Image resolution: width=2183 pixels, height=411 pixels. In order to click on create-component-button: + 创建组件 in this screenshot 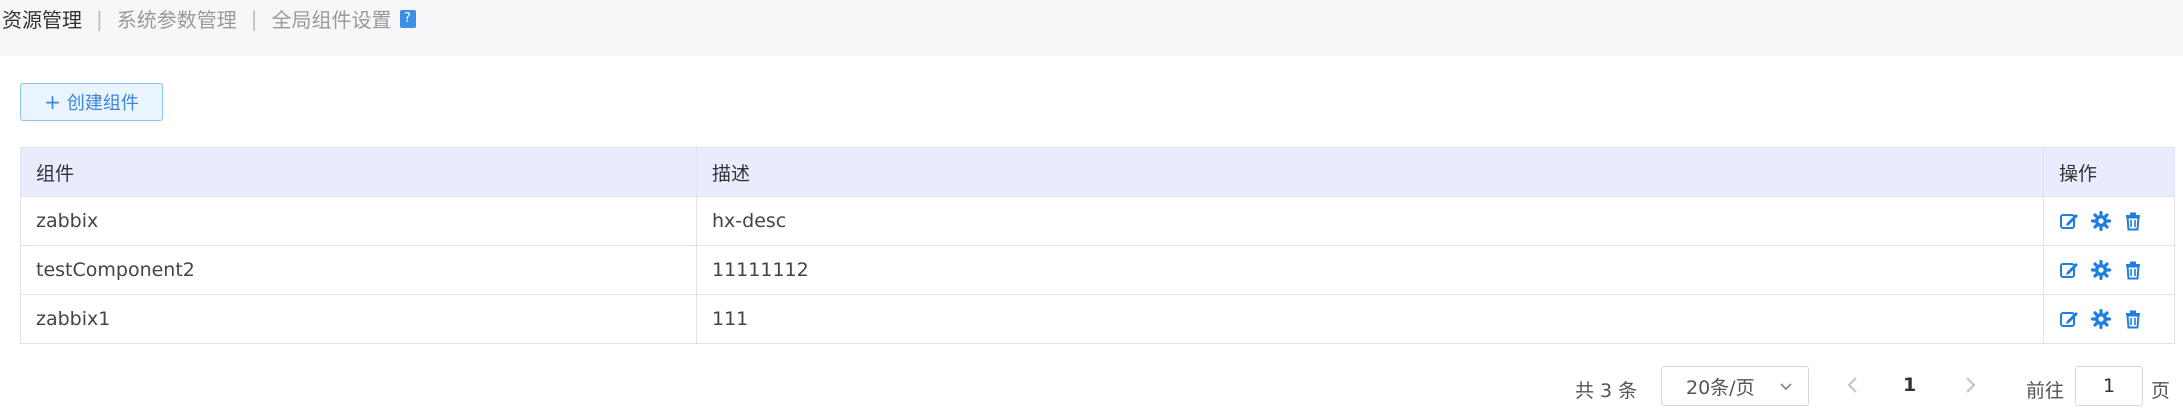, I will do `click(91, 102)`.